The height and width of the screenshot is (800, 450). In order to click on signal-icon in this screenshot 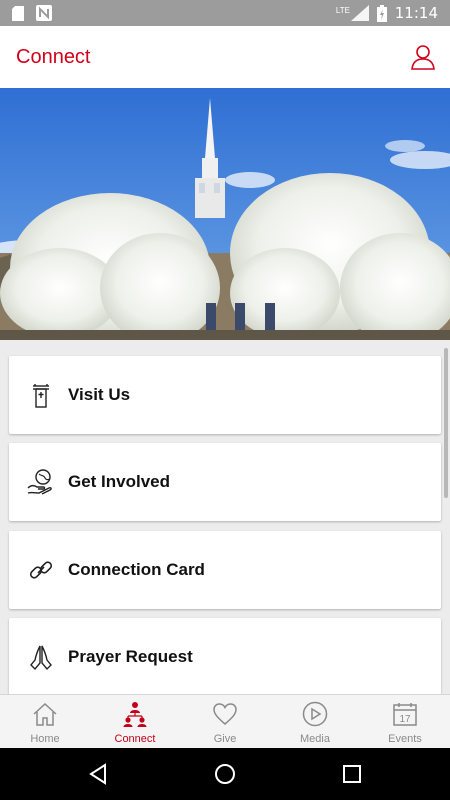, I will do `click(359, 13)`.